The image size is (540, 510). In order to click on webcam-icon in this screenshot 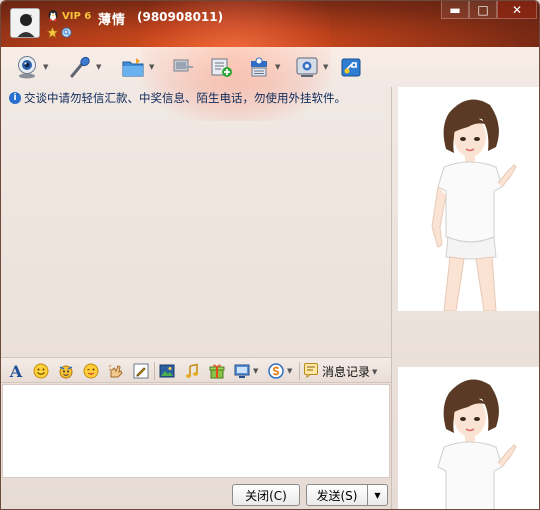, I will do `click(27, 67)`.